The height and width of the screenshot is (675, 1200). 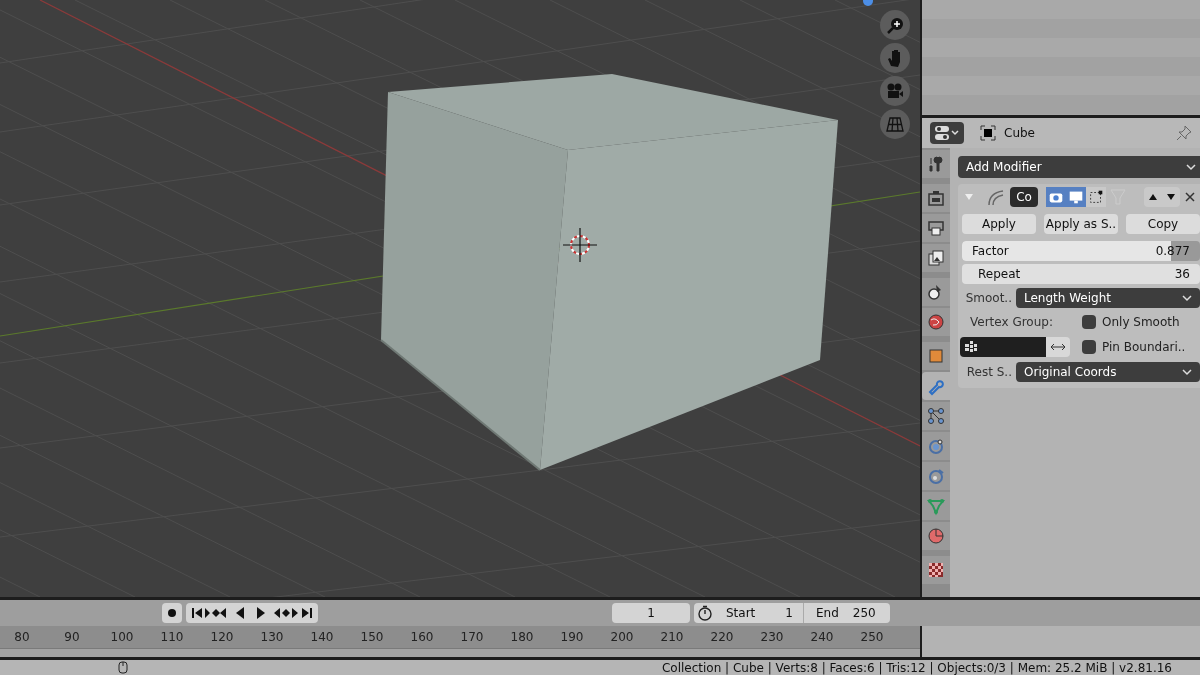 I want to click on hand-icon, so click(x=895, y=58).